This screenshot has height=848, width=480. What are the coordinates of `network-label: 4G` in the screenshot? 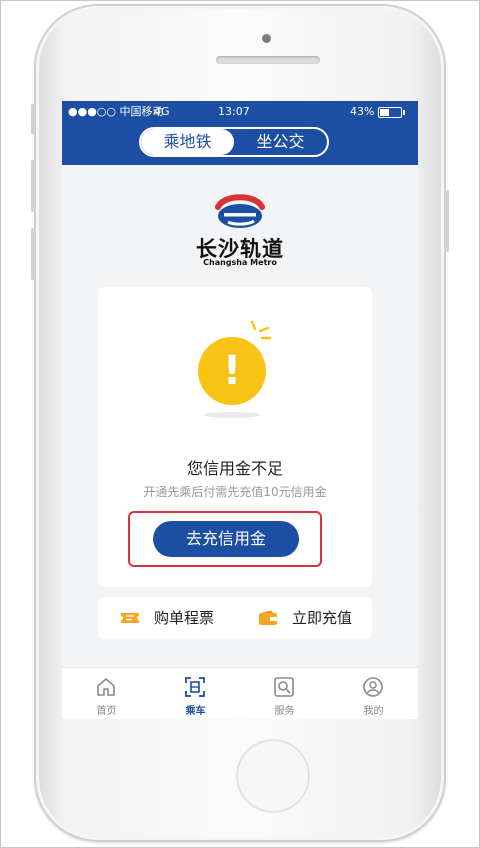 It's located at (162, 111).